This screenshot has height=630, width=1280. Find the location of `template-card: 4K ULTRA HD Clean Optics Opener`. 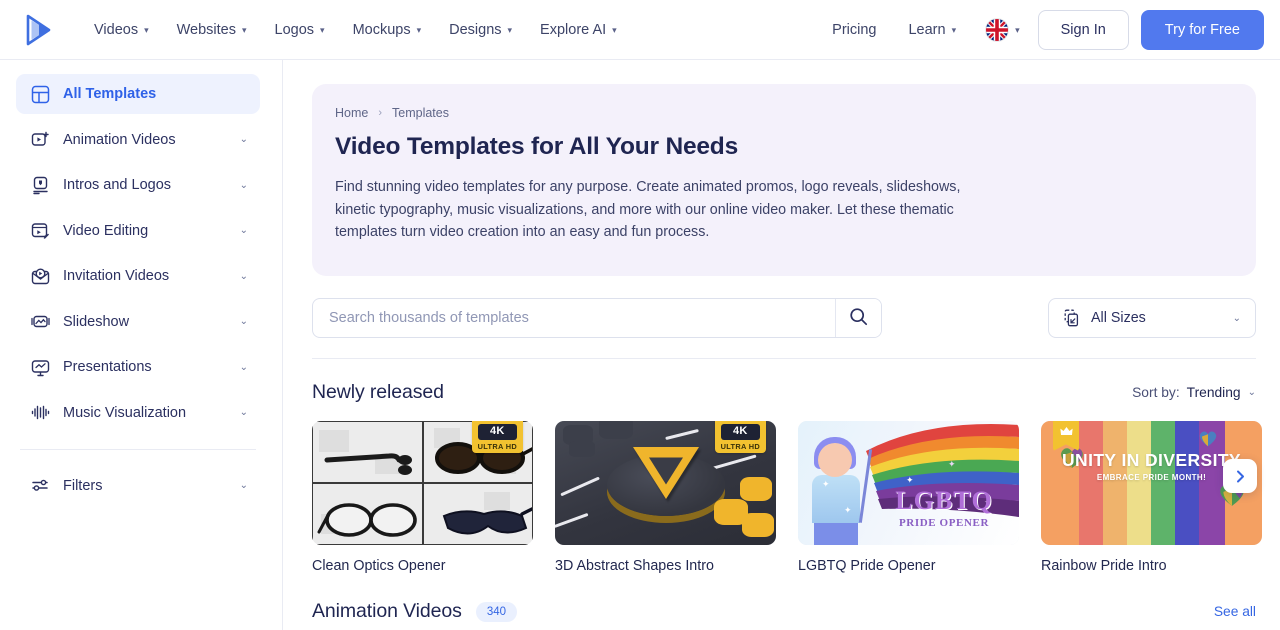

template-card: 4K ULTRA HD Clean Optics Opener is located at coordinates (422, 497).